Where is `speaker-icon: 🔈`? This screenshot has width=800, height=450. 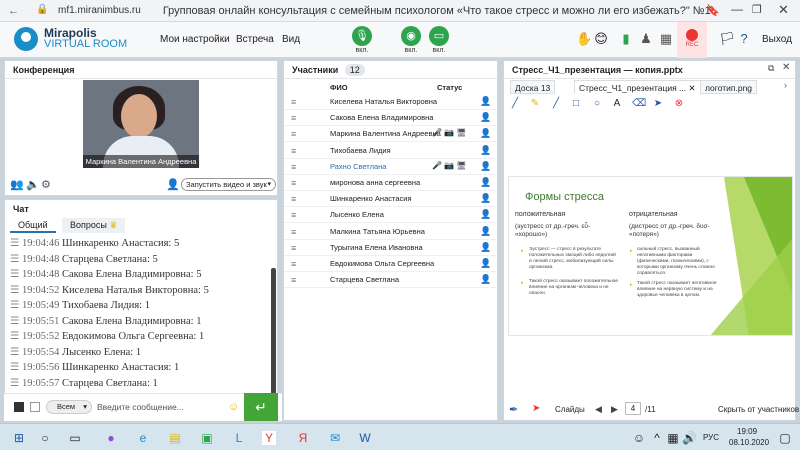 speaker-icon: 🔈 is located at coordinates (33, 184).